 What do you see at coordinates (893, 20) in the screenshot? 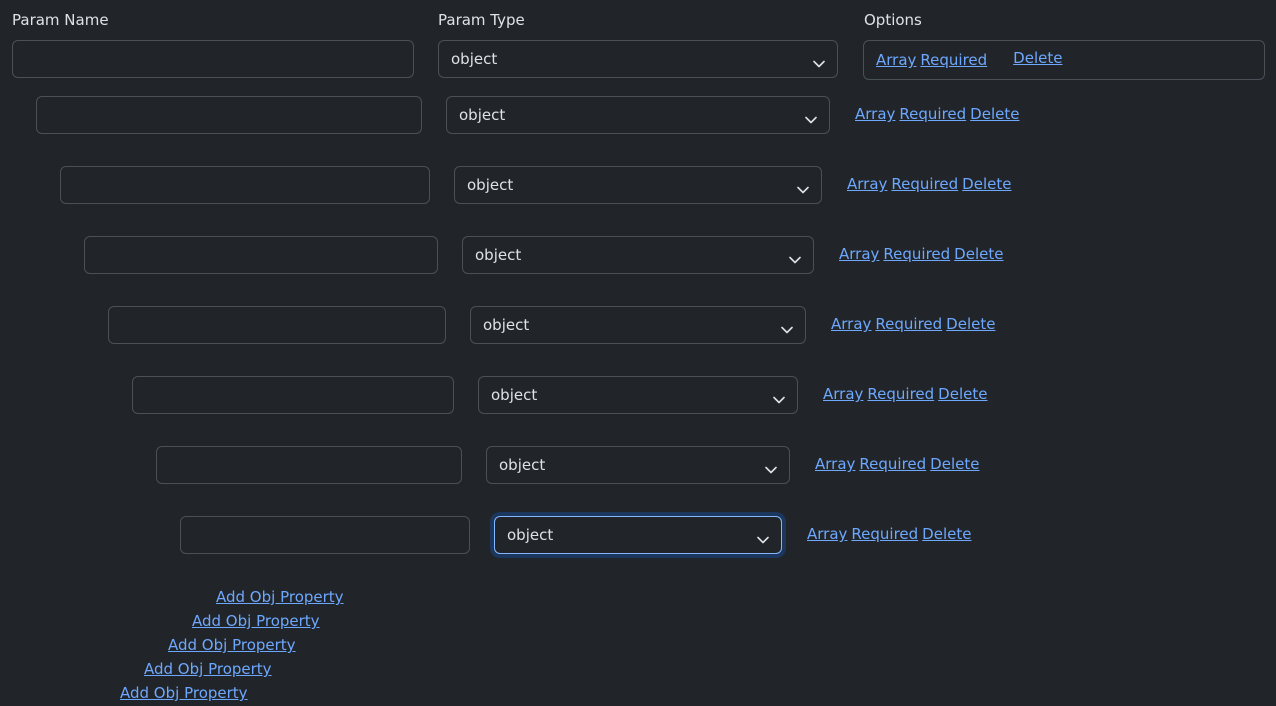
I see `options-header: Options` at bounding box center [893, 20].